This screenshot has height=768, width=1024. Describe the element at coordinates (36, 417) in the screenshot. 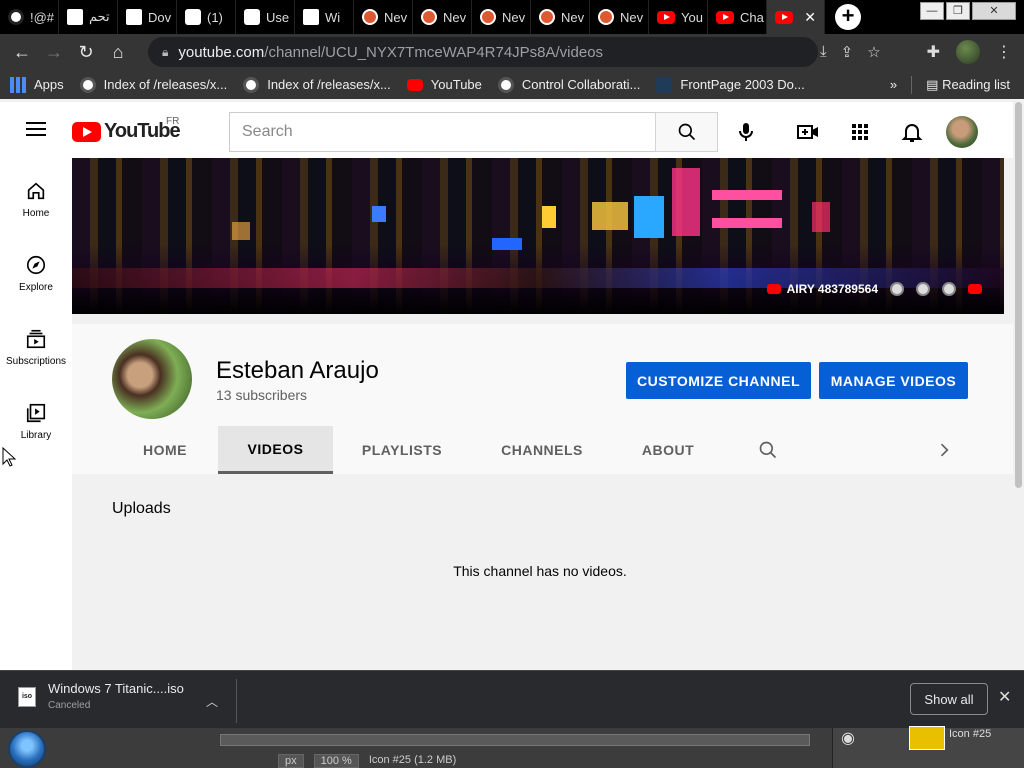

I see `guide-item-library: Library` at that location.